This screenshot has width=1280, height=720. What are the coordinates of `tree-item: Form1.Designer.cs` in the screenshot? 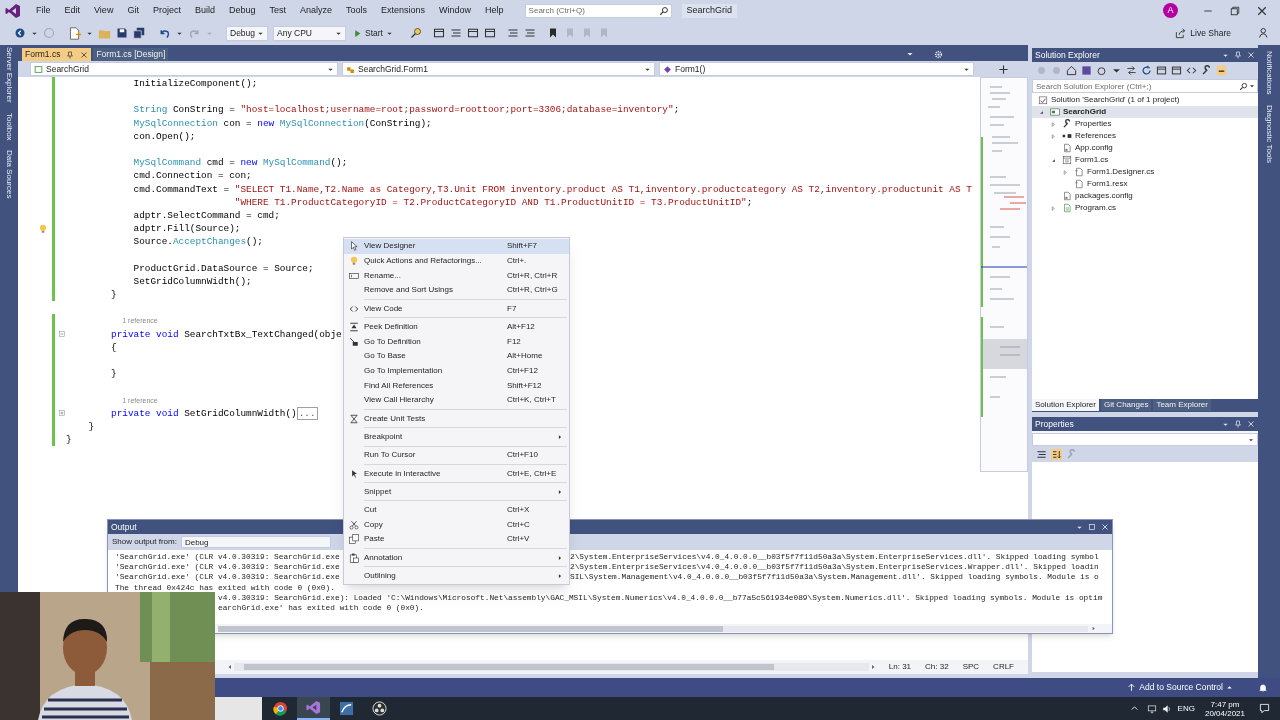 It's located at (1145, 172).